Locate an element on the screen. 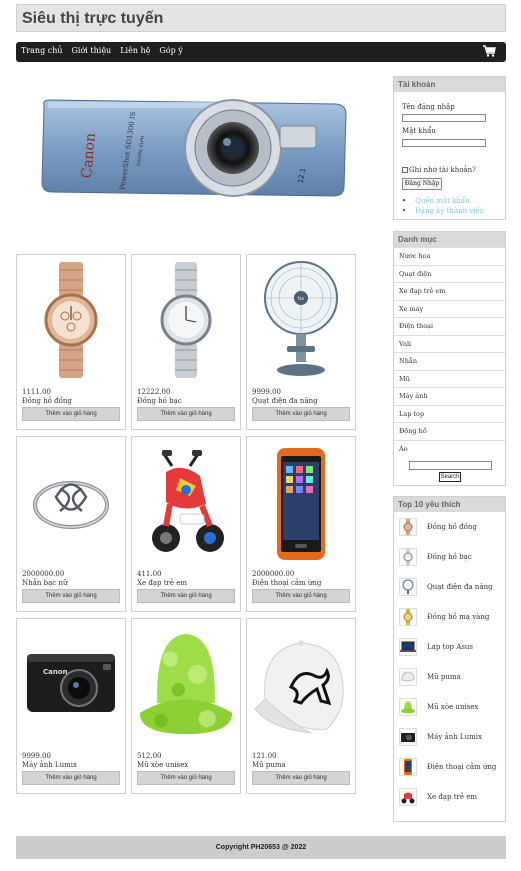  category-item: Xe máy is located at coordinates (449, 308).